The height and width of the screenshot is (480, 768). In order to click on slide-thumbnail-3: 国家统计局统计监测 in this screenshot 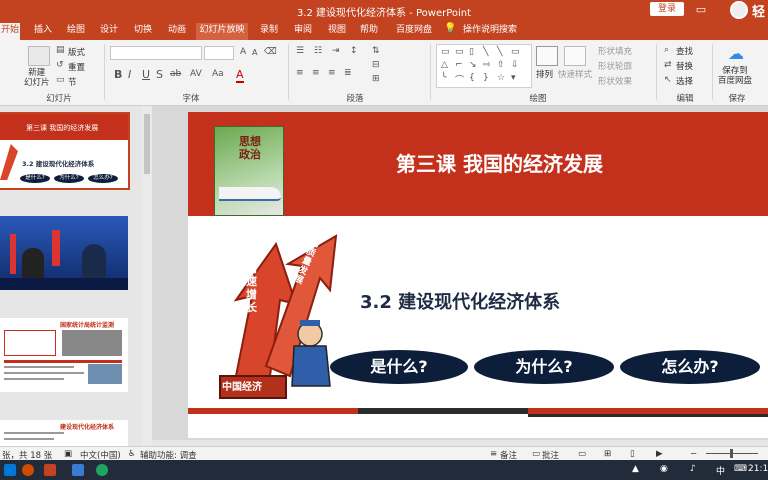, I will do `click(64, 355)`.